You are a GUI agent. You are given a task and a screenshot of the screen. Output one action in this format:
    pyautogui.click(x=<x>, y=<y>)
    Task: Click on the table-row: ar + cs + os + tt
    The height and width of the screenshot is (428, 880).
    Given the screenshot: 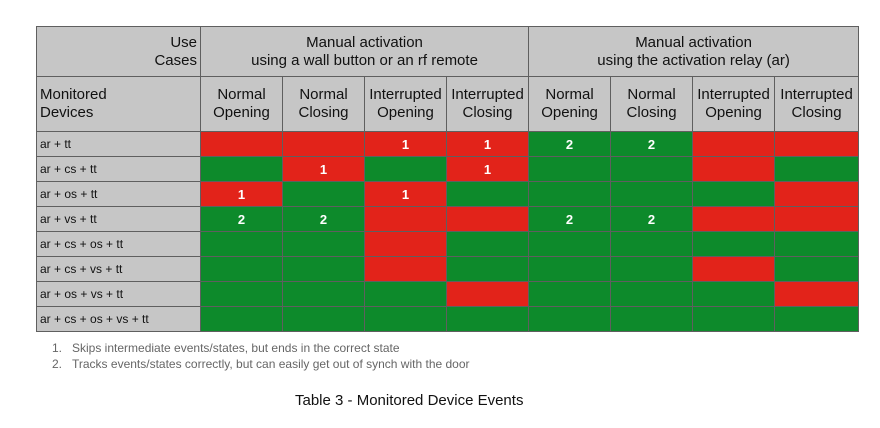 What is the action you would take?
    pyautogui.click(x=448, y=244)
    